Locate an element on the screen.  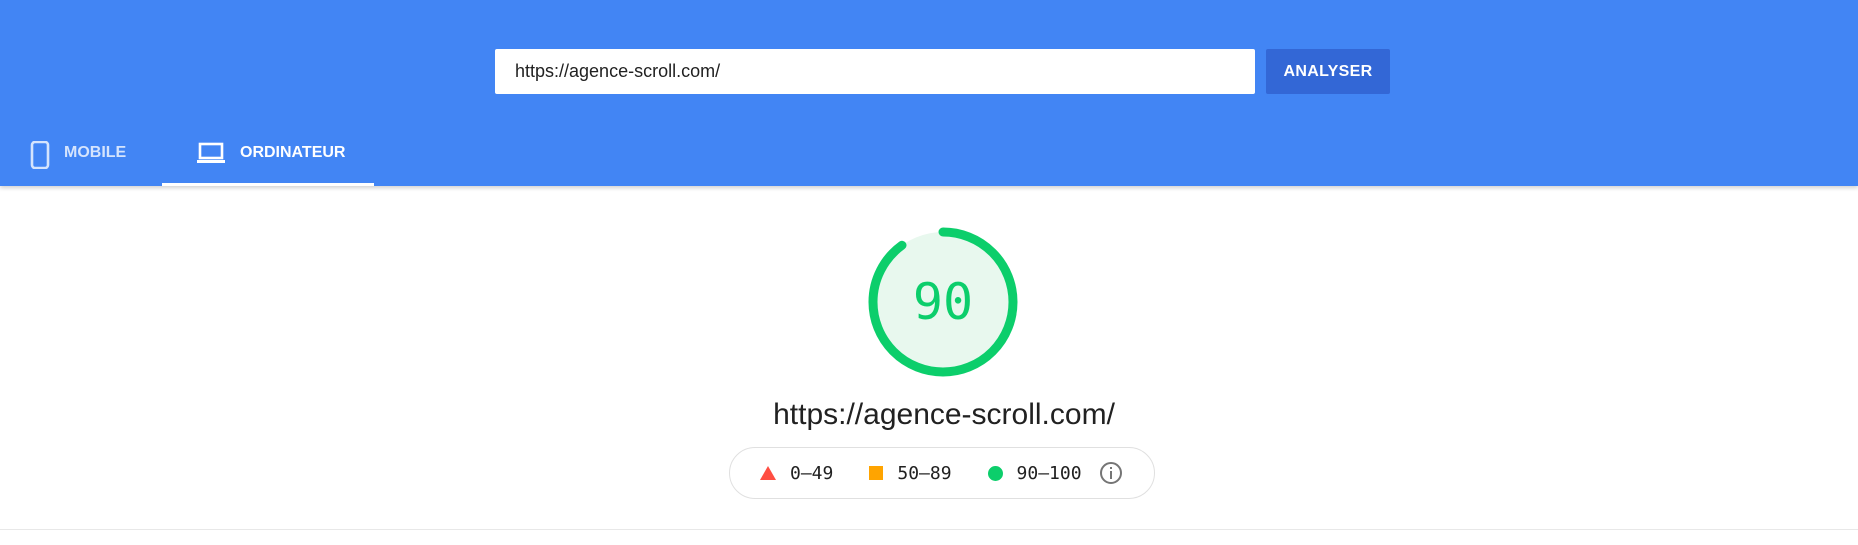
square-icon is located at coordinates (876, 473).